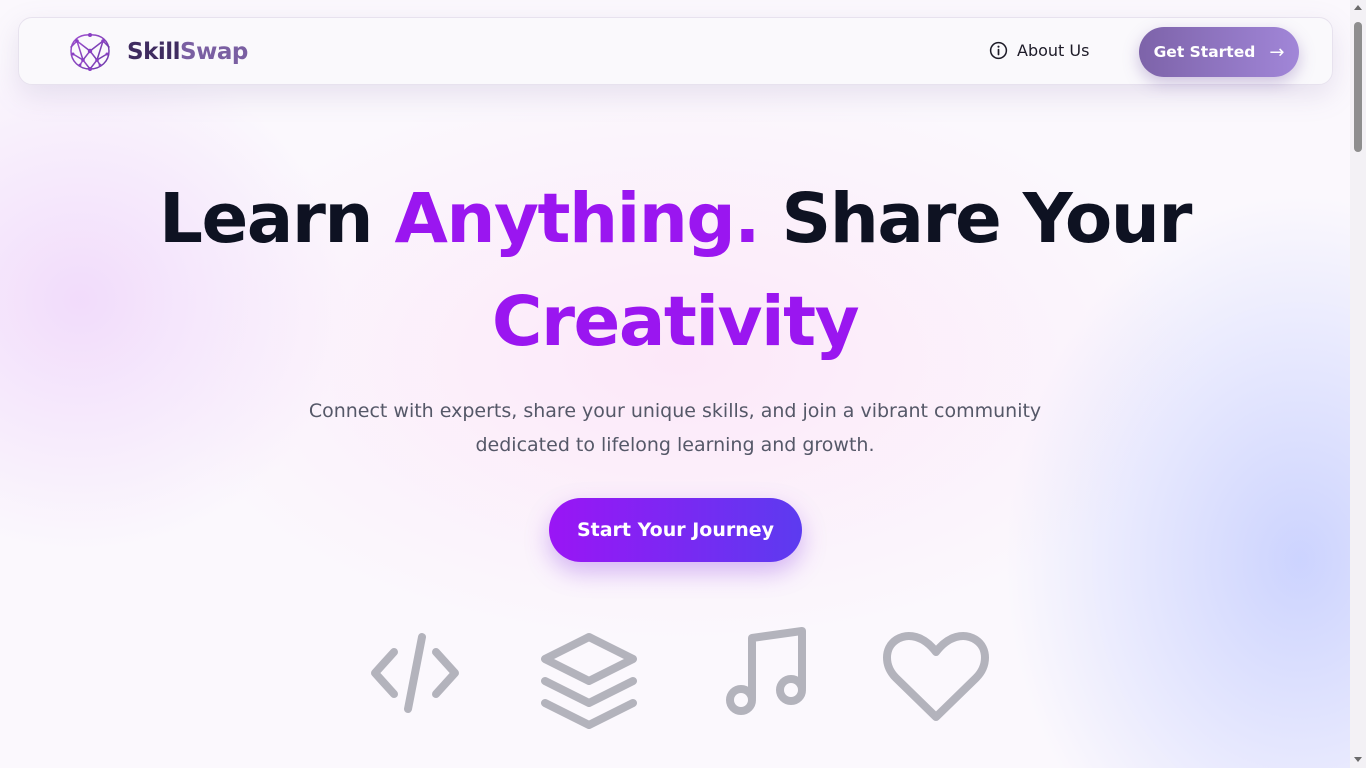  I want to click on scrollbar-thumb, so click(1358, 87).